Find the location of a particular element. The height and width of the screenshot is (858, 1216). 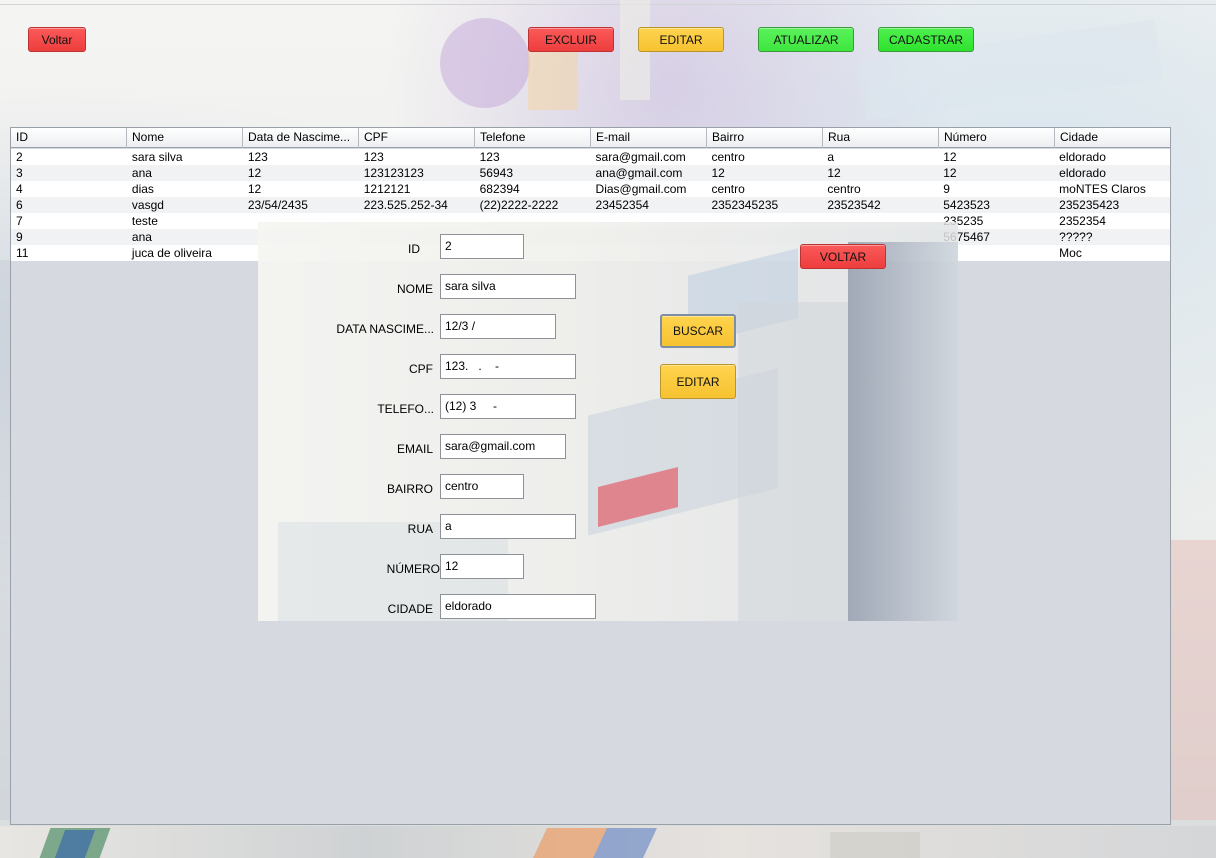

nome-label: NOME is located at coordinates (415, 289).